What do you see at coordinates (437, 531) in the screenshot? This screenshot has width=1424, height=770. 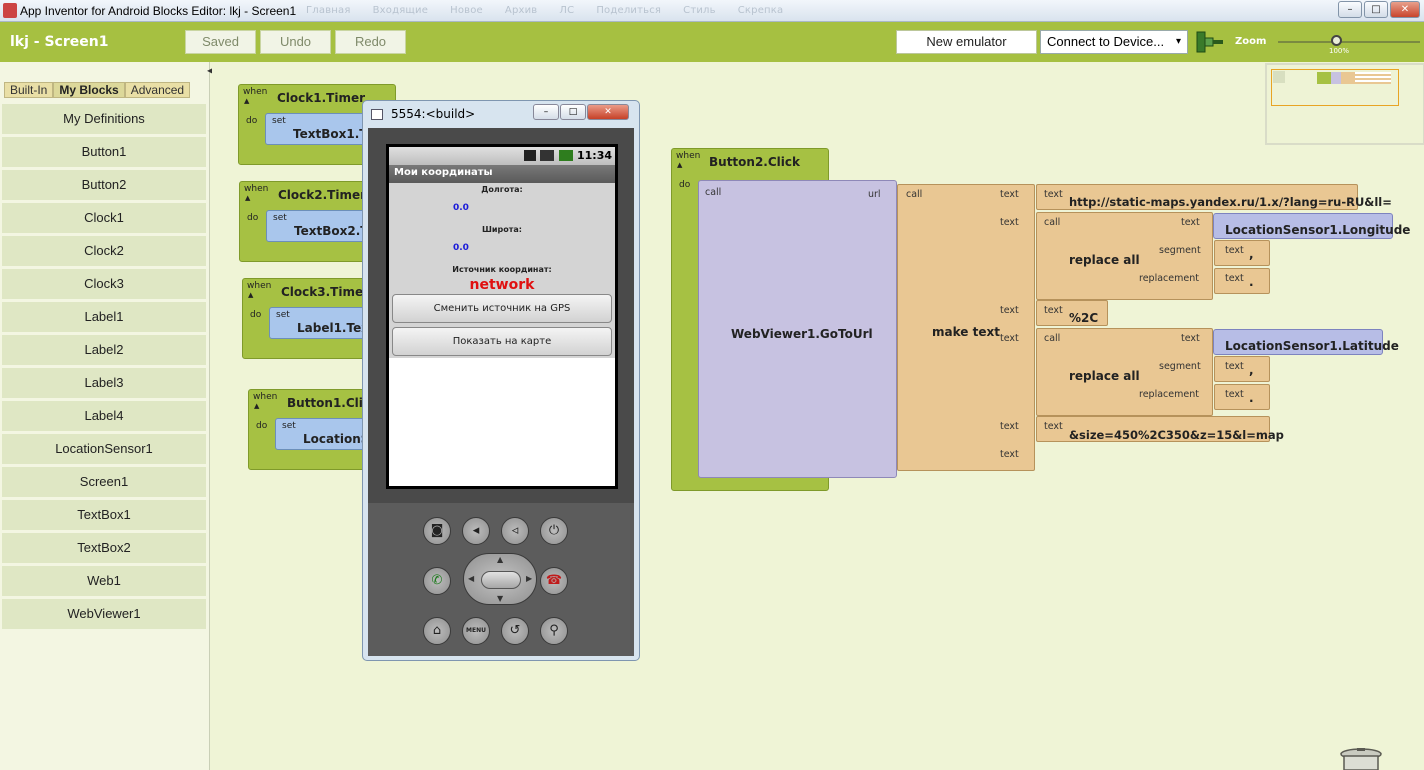 I see `camera-icon: ◙` at bounding box center [437, 531].